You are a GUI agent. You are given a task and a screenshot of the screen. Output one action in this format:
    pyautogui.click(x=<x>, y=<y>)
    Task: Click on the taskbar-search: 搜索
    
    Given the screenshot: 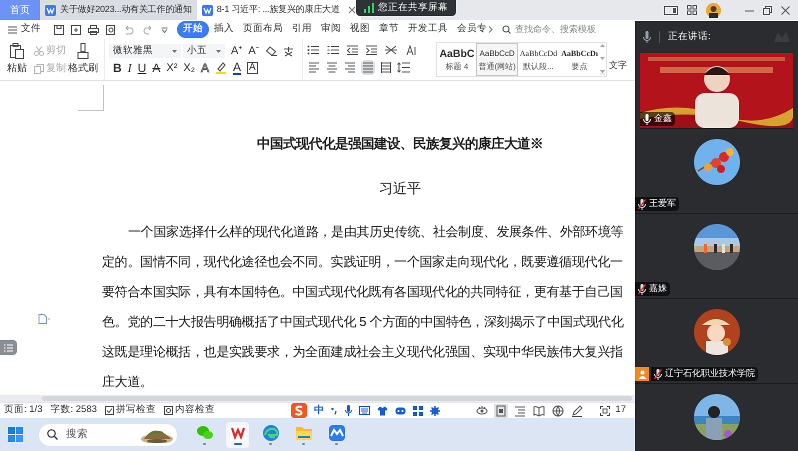 What is the action you would take?
    pyautogui.click(x=108, y=435)
    